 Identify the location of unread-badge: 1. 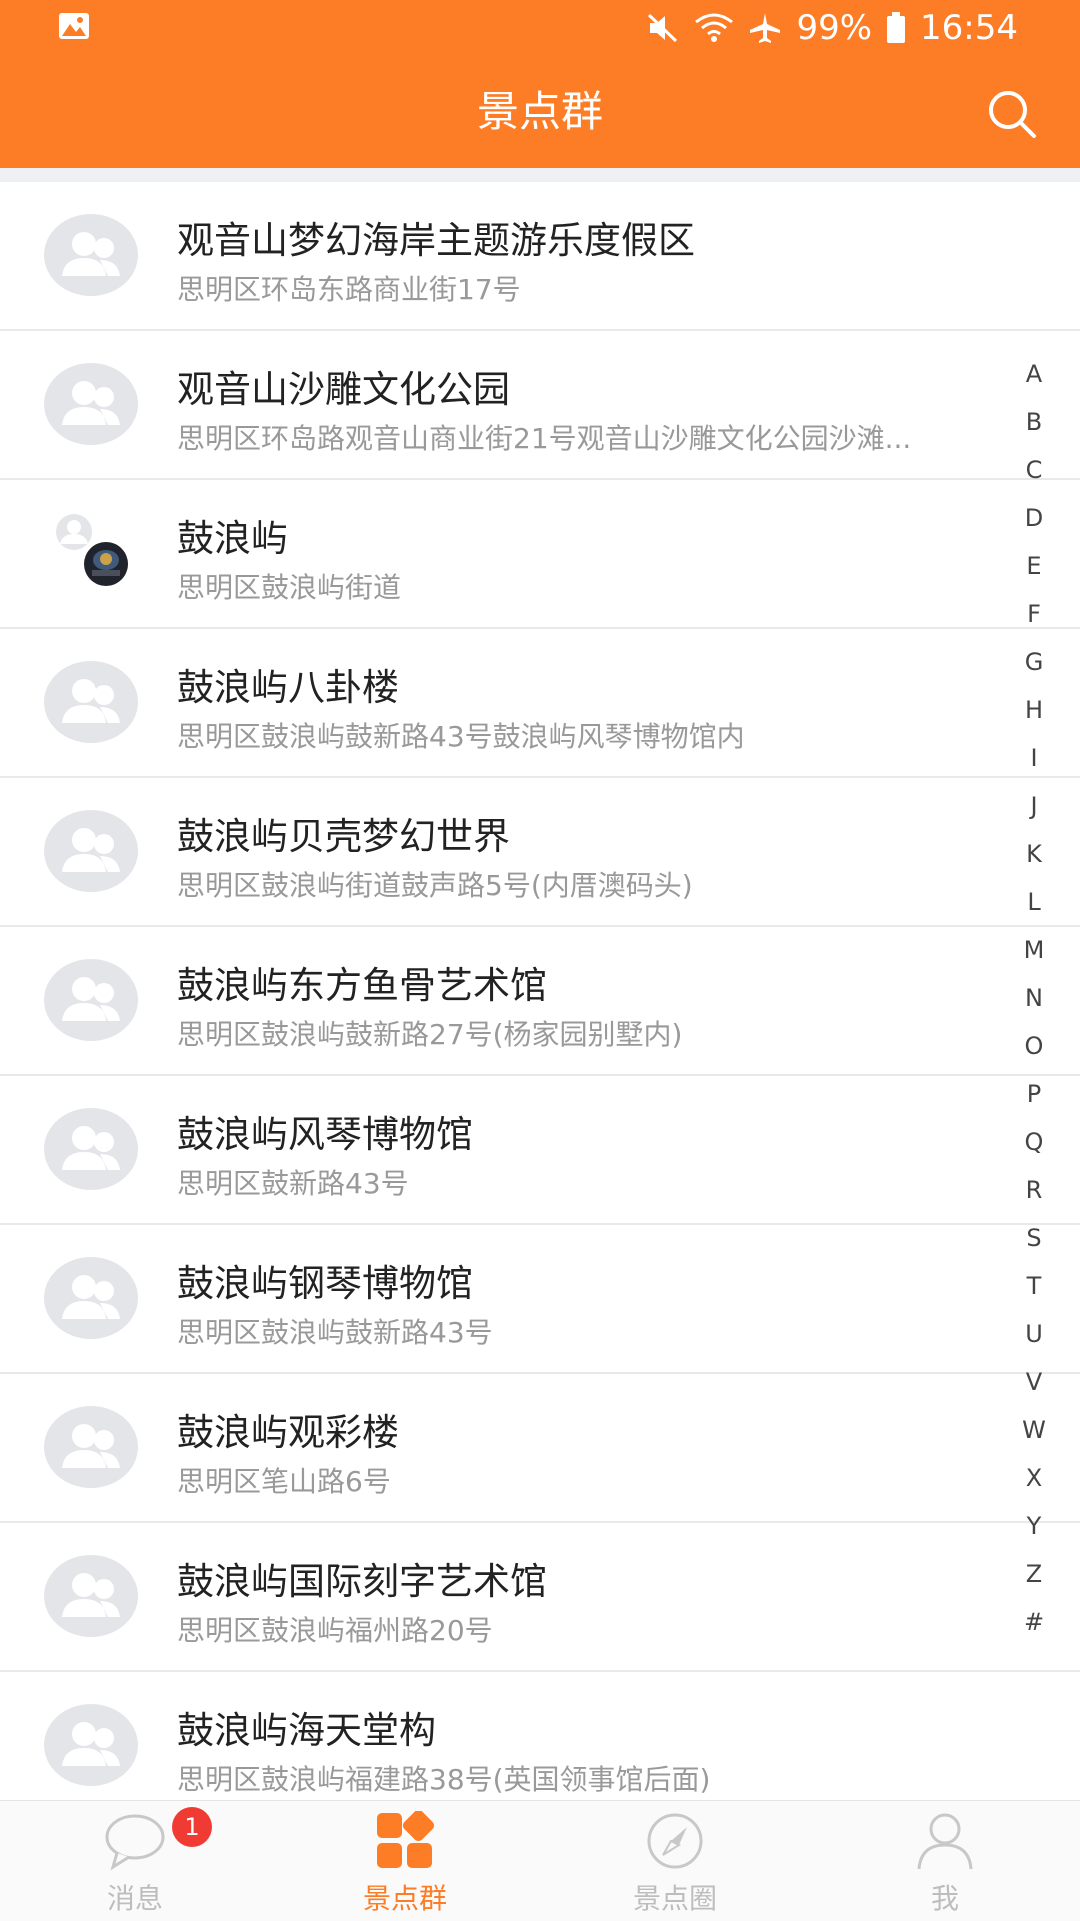
(192, 1827).